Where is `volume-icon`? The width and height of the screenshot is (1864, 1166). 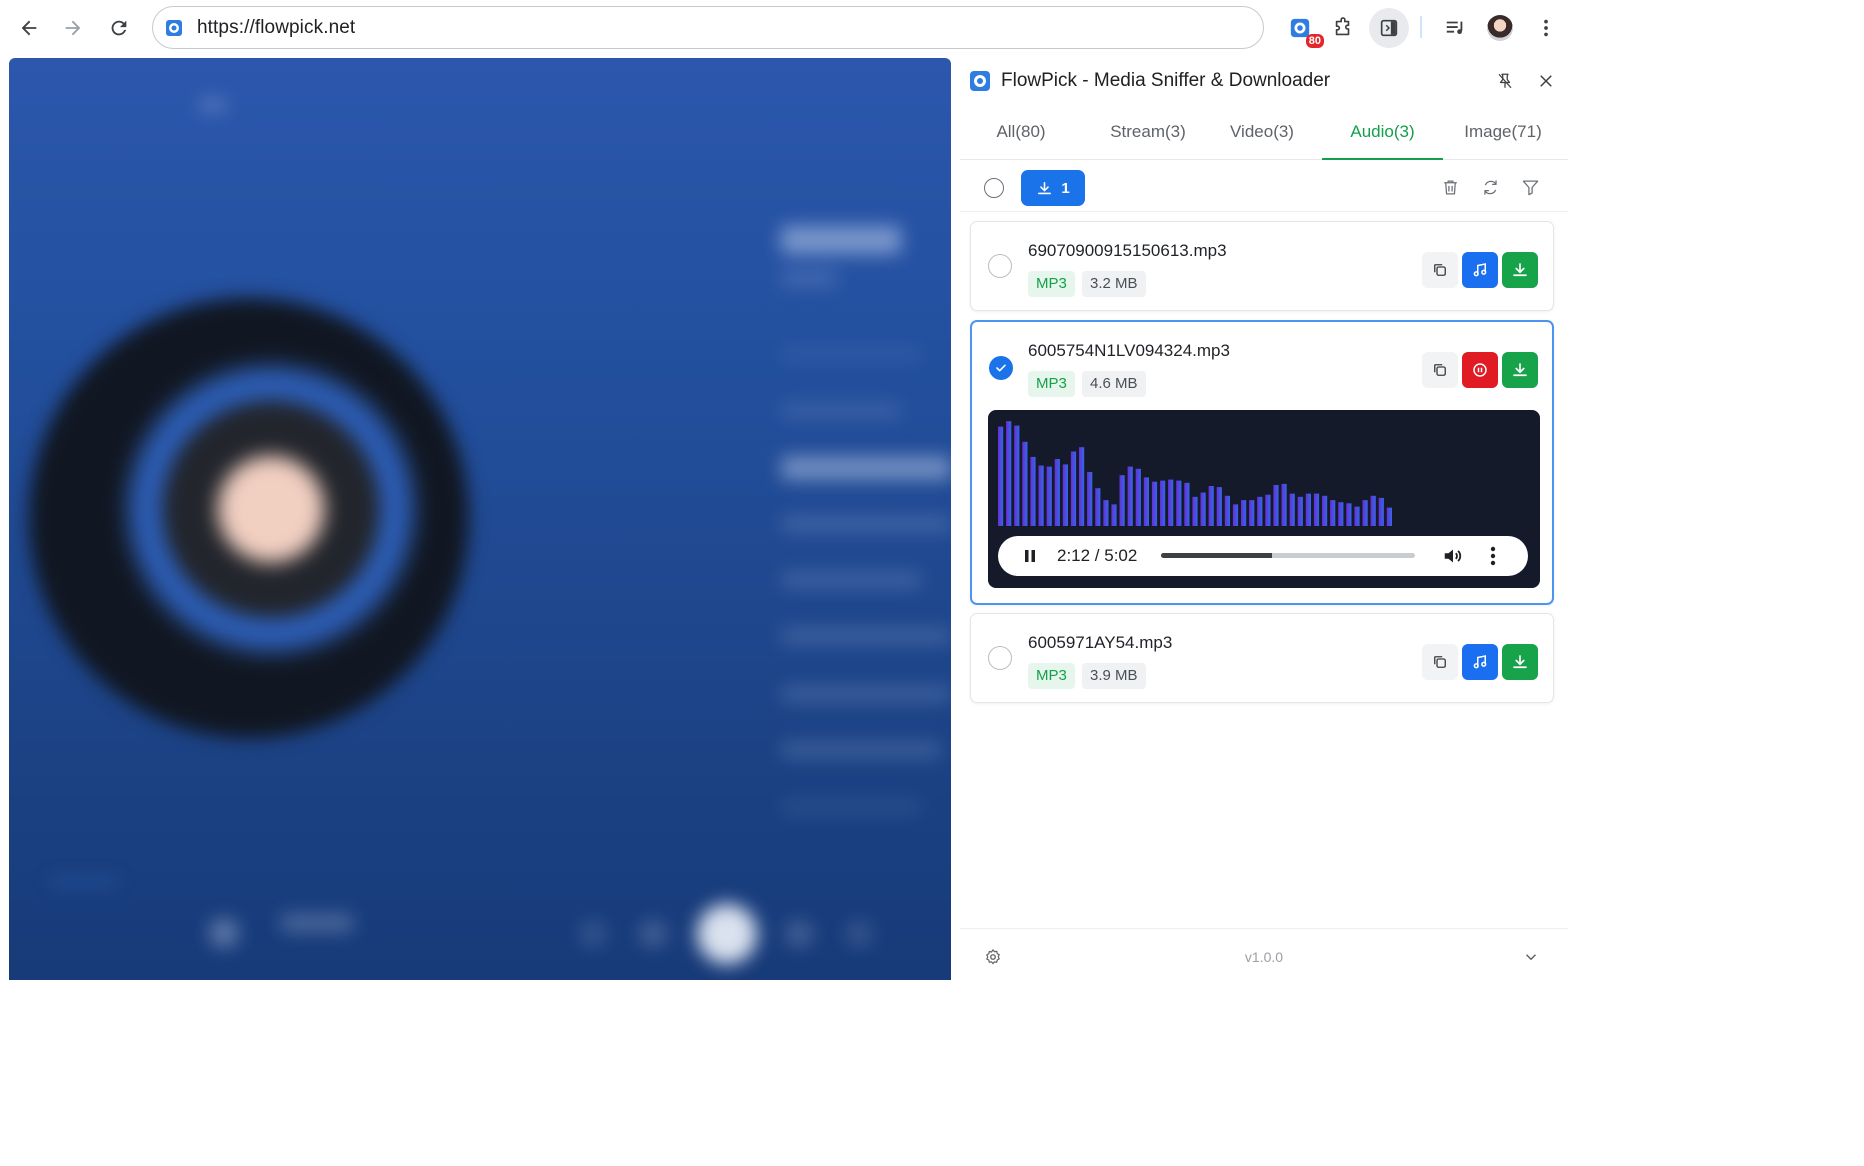 volume-icon is located at coordinates (1453, 556).